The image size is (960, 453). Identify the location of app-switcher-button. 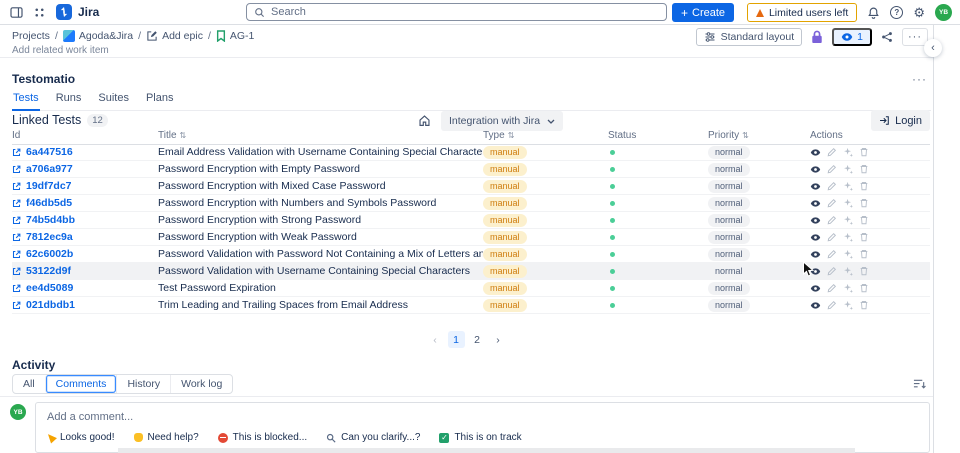
(39, 12).